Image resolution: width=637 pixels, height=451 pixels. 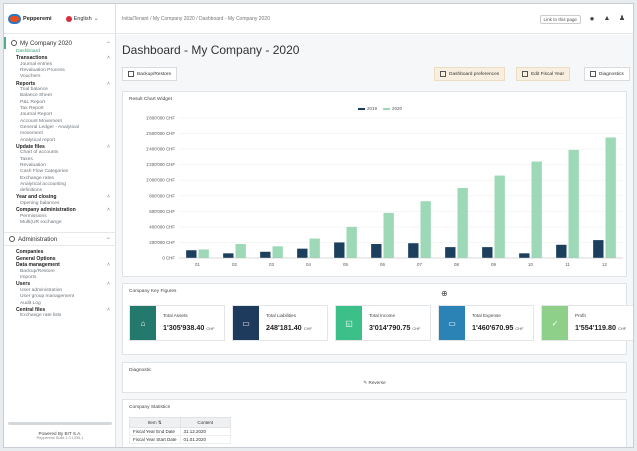 What do you see at coordinates (383, 323) in the screenshot?
I see `key-figure-card: ◱ Total Income 3'014'790.75 CHF` at bounding box center [383, 323].